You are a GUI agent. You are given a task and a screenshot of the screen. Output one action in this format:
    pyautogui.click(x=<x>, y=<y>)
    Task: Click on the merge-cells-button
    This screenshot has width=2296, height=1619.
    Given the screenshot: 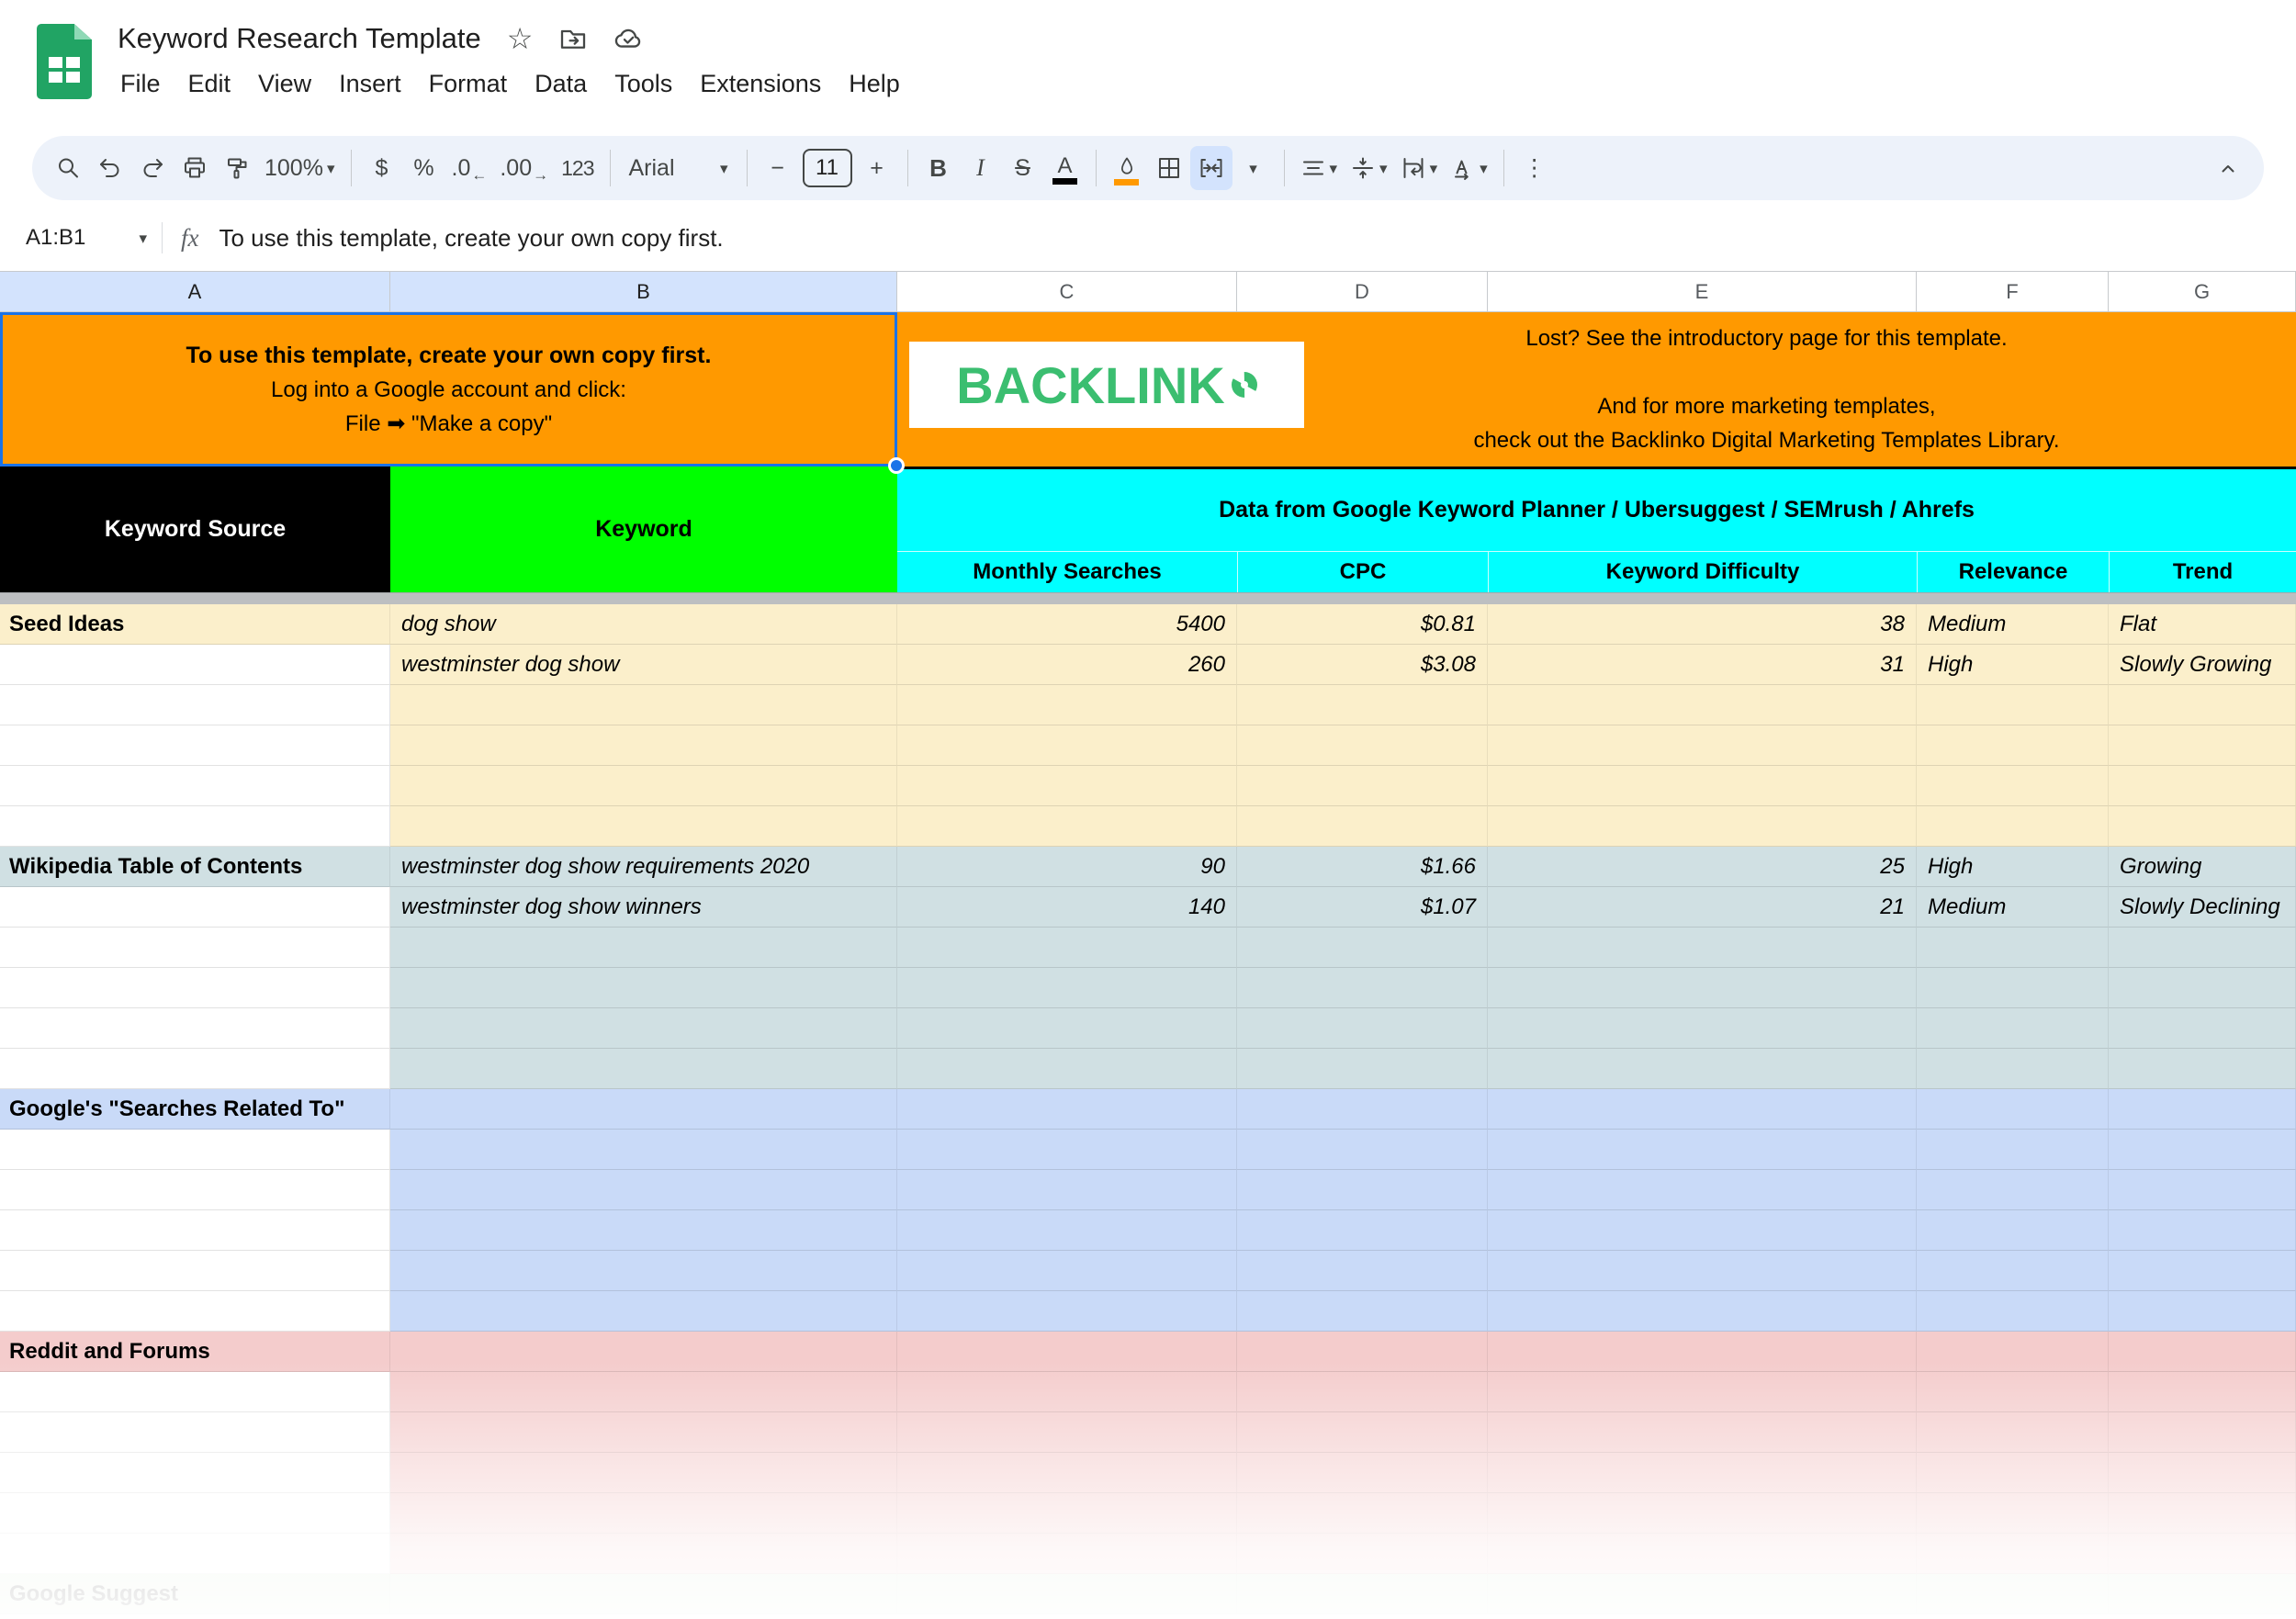 What is the action you would take?
    pyautogui.click(x=1210, y=168)
    